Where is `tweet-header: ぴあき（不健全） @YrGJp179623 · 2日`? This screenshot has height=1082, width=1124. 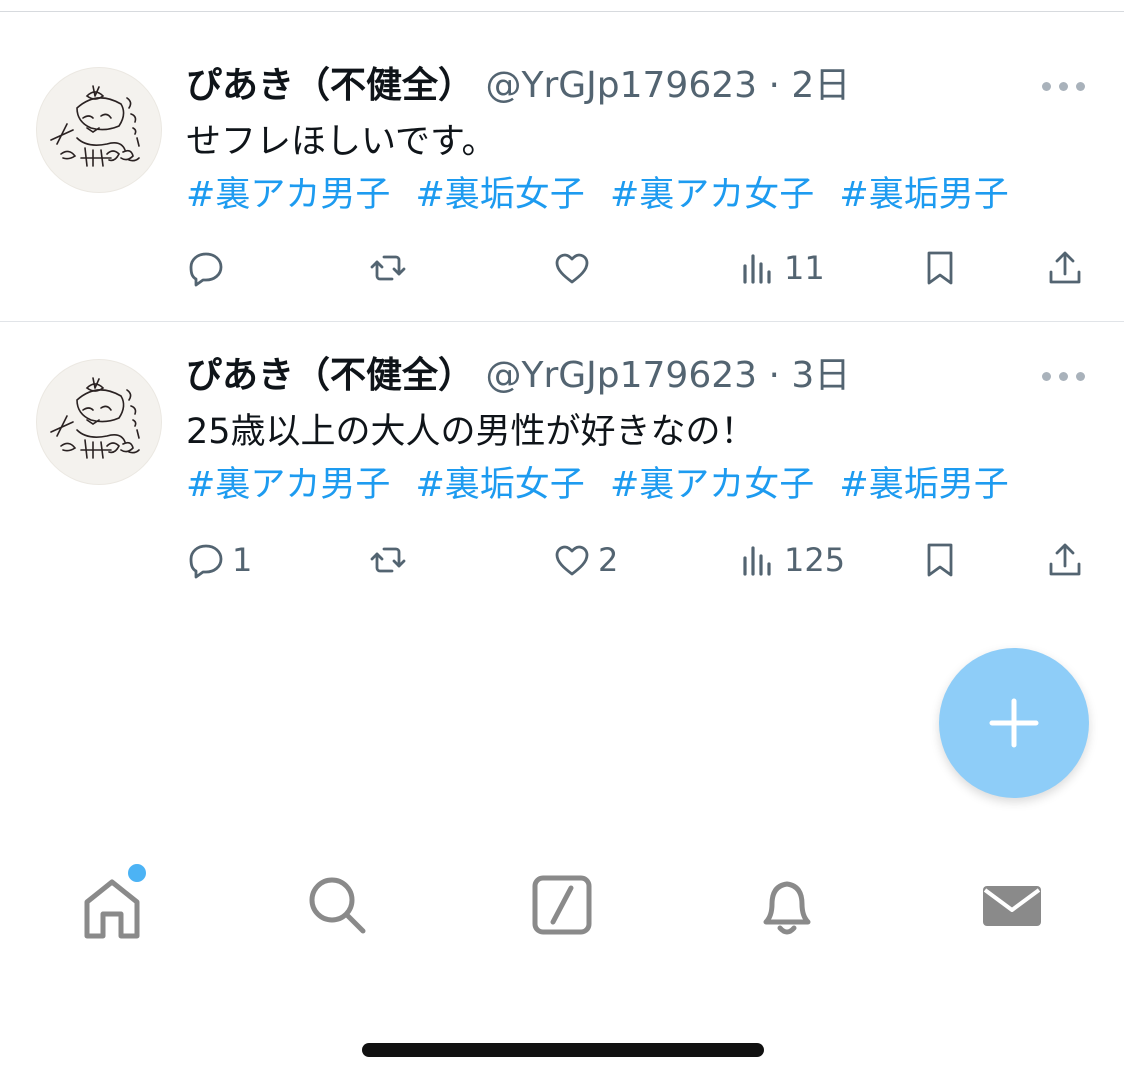
tweet-header: ぴあき（不健全） @YrGJp179623 · 2日 is located at coordinates (518, 86).